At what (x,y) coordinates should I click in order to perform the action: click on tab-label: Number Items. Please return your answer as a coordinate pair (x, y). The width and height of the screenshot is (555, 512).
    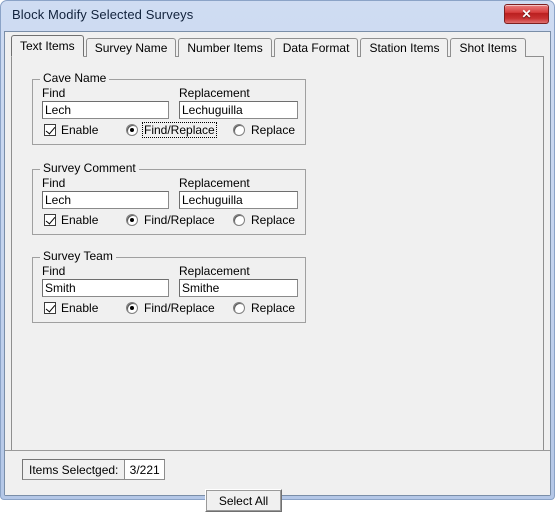
    Looking at the image, I should click on (225, 48).